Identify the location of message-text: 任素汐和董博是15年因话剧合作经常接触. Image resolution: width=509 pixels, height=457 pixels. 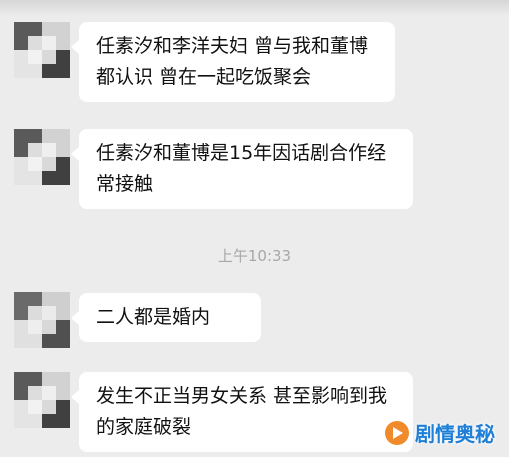
(241, 168).